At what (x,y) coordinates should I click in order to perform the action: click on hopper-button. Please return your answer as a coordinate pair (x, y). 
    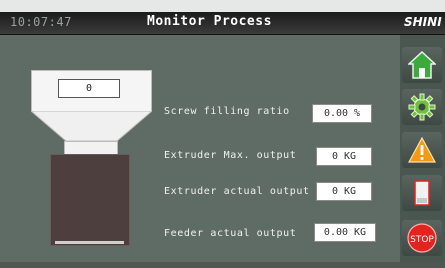
    Looking at the image, I should click on (422, 193).